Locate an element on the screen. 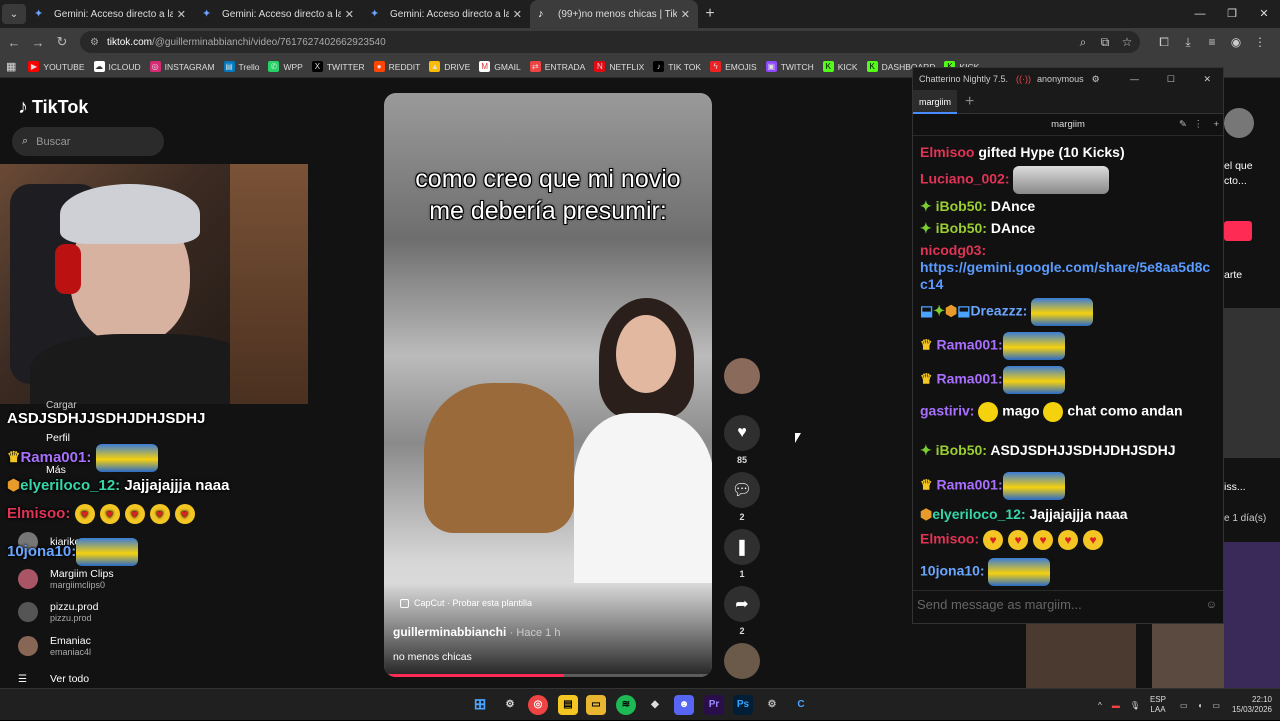 The image size is (1280, 721). ver-todo-link: ☰ Ver todo is located at coordinates (53, 679).